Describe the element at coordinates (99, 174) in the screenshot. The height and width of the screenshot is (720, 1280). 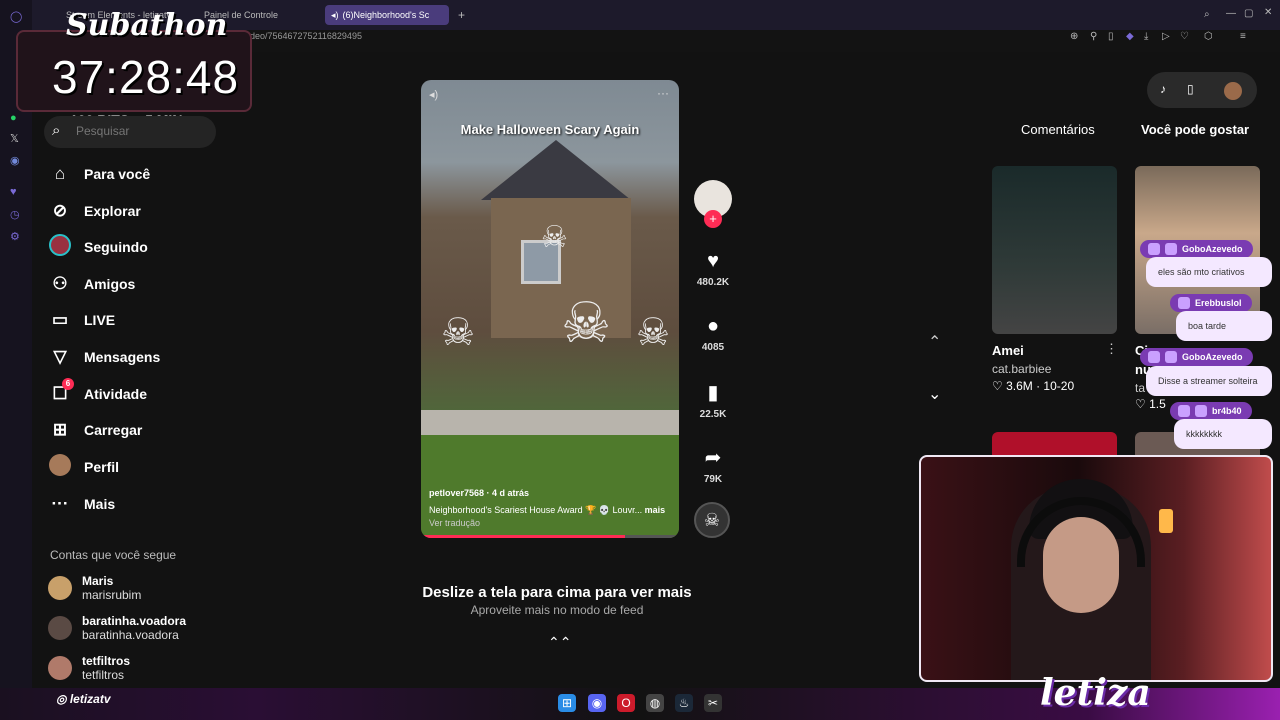
I see `nav-para-voce: ⌂ Para você` at that location.